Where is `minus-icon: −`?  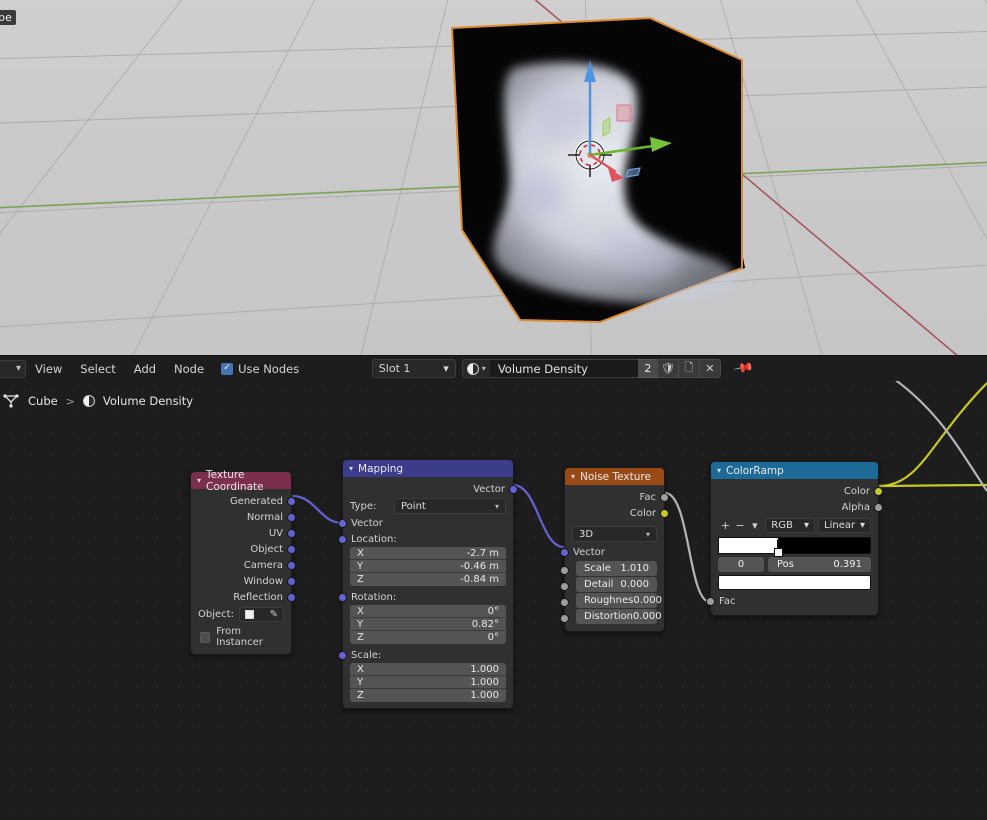
minus-icon: − is located at coordinates (740, 525).